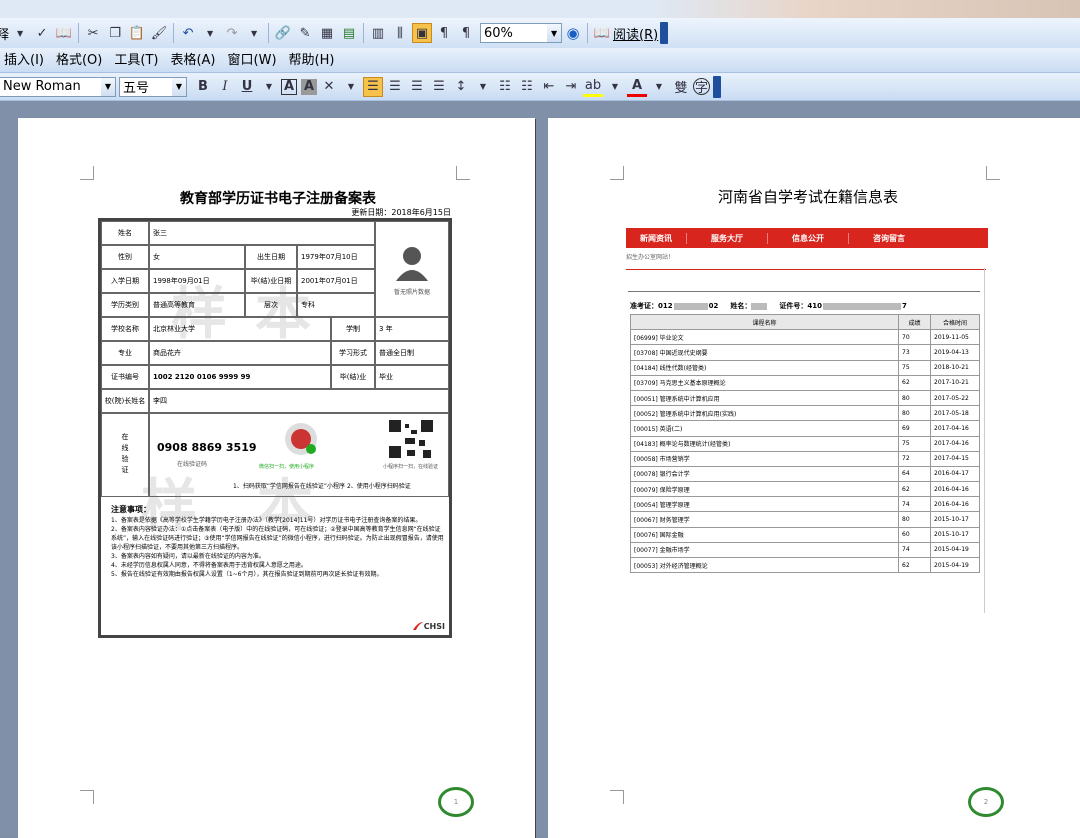  What do you see at coordinates (804, 291) in the screenshot?
I see `gray-divider` at bounding box center [804, 291].